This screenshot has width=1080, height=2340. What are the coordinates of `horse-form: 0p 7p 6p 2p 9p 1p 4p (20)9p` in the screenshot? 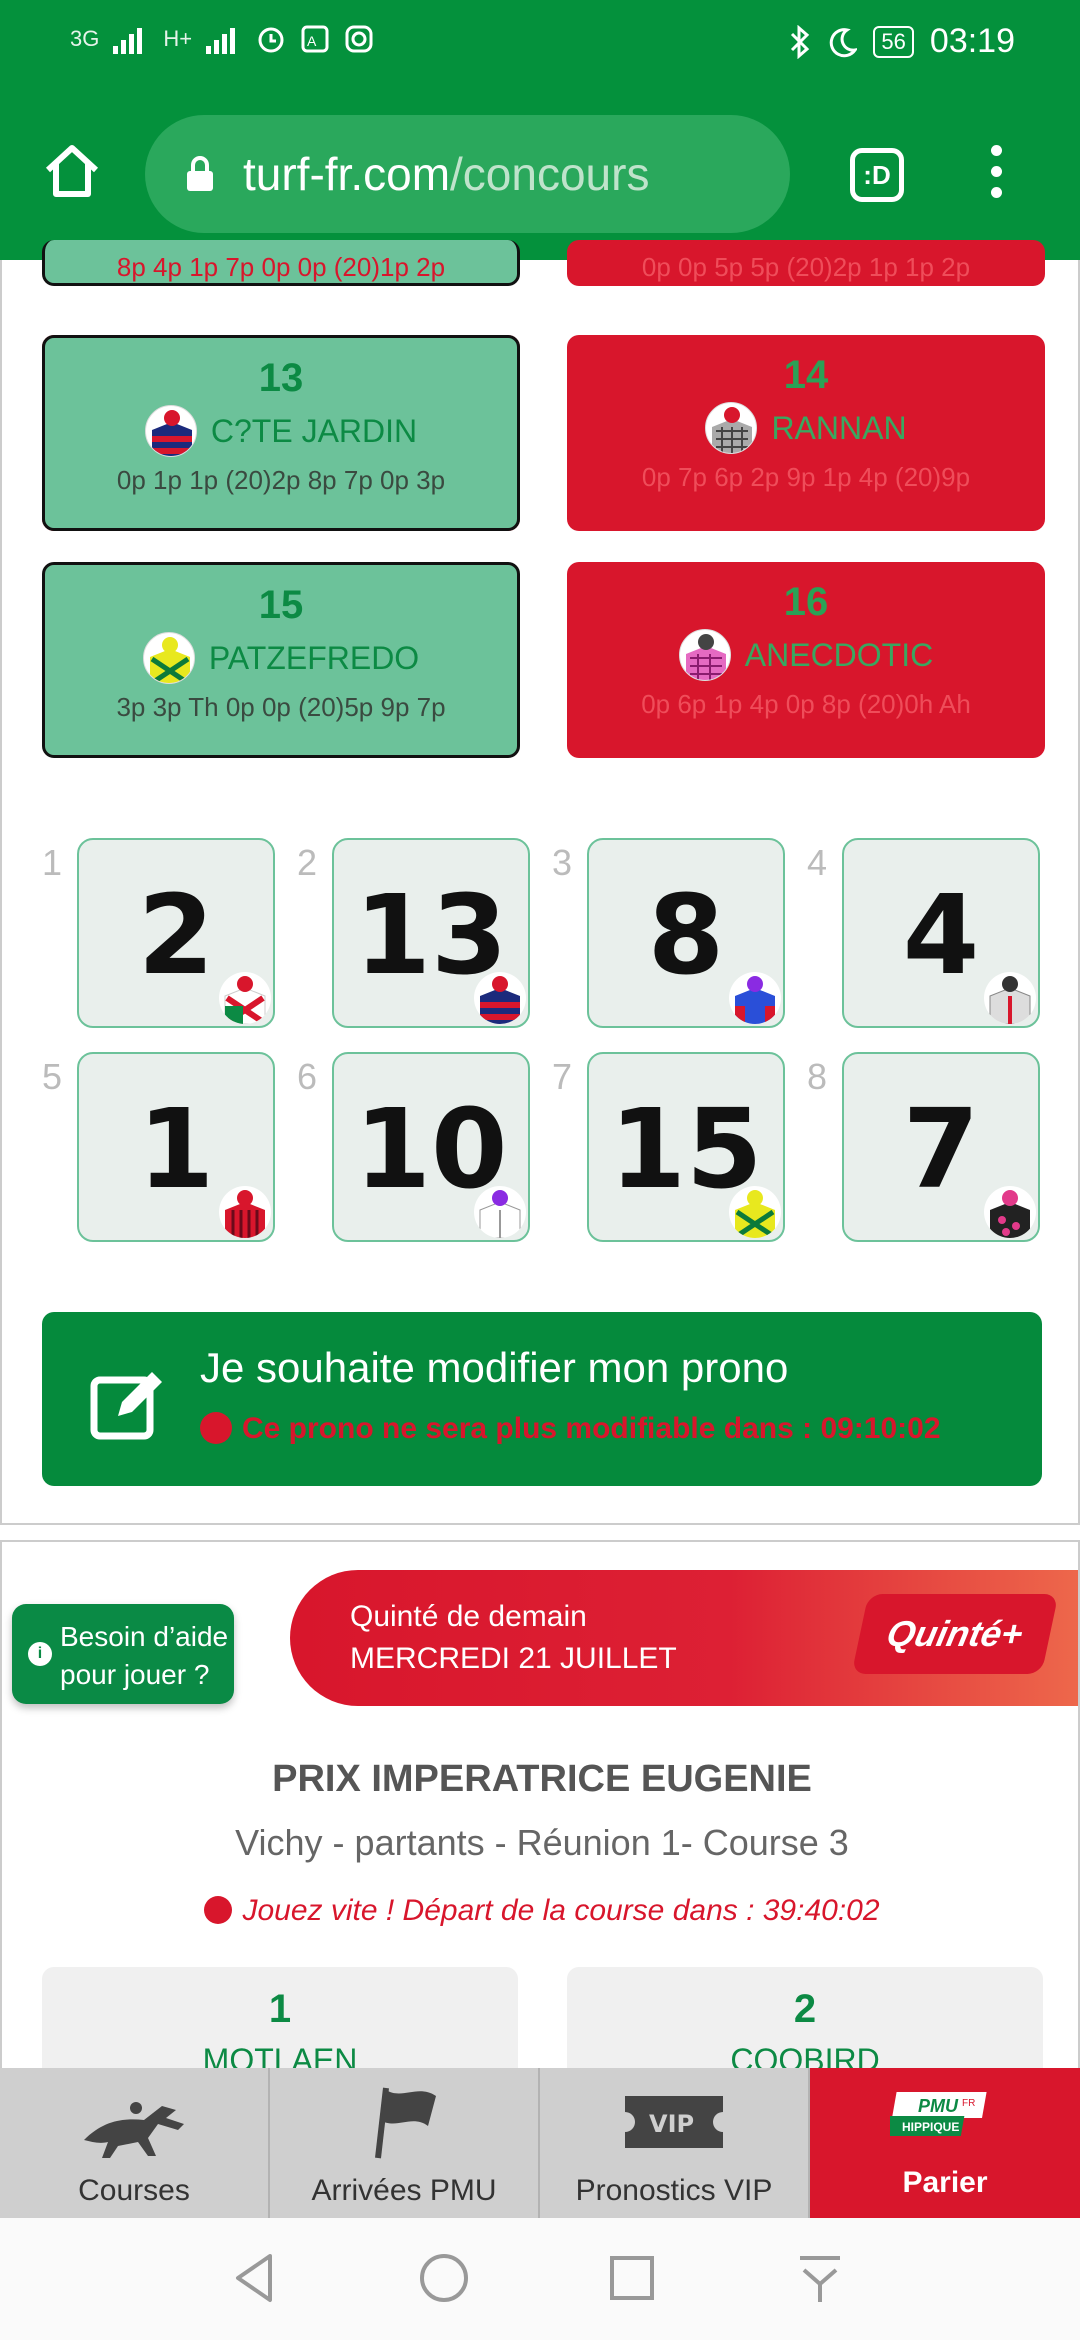 It's located at (806, 477).